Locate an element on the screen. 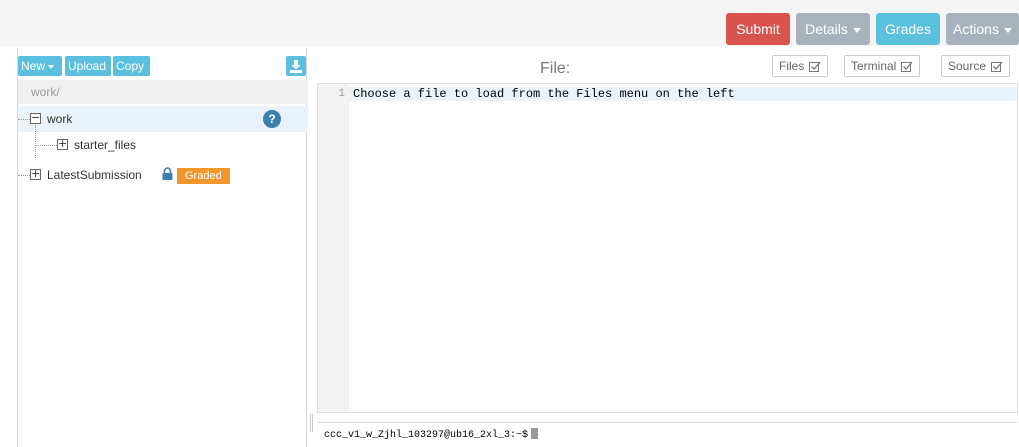 Image resolution: width=1019 pixels, height=447 pixels. tree-item-starter-files: + starter_files is located at coordinates (163, 145).